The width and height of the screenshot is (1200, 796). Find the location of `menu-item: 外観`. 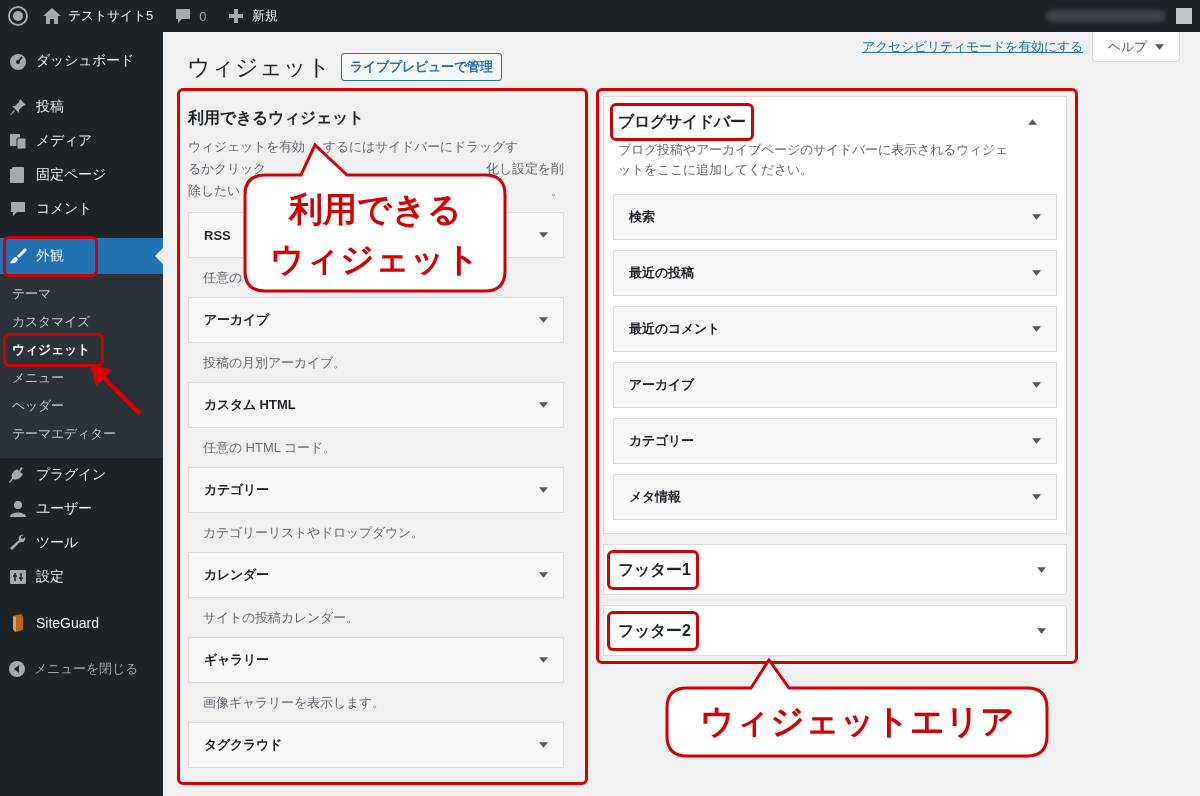

menu-item: 外観 is located at coordinates (81, 256).